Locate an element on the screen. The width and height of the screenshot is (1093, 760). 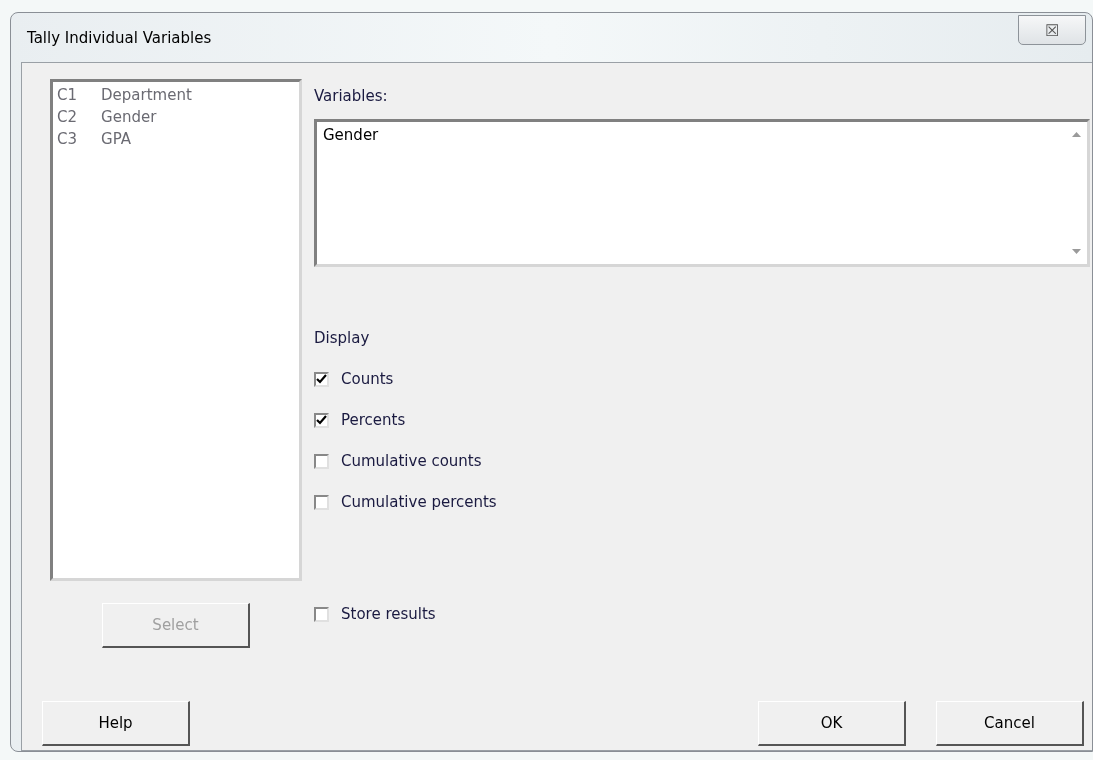
checkbox-label: Counts is located at coordinates (367, 379).